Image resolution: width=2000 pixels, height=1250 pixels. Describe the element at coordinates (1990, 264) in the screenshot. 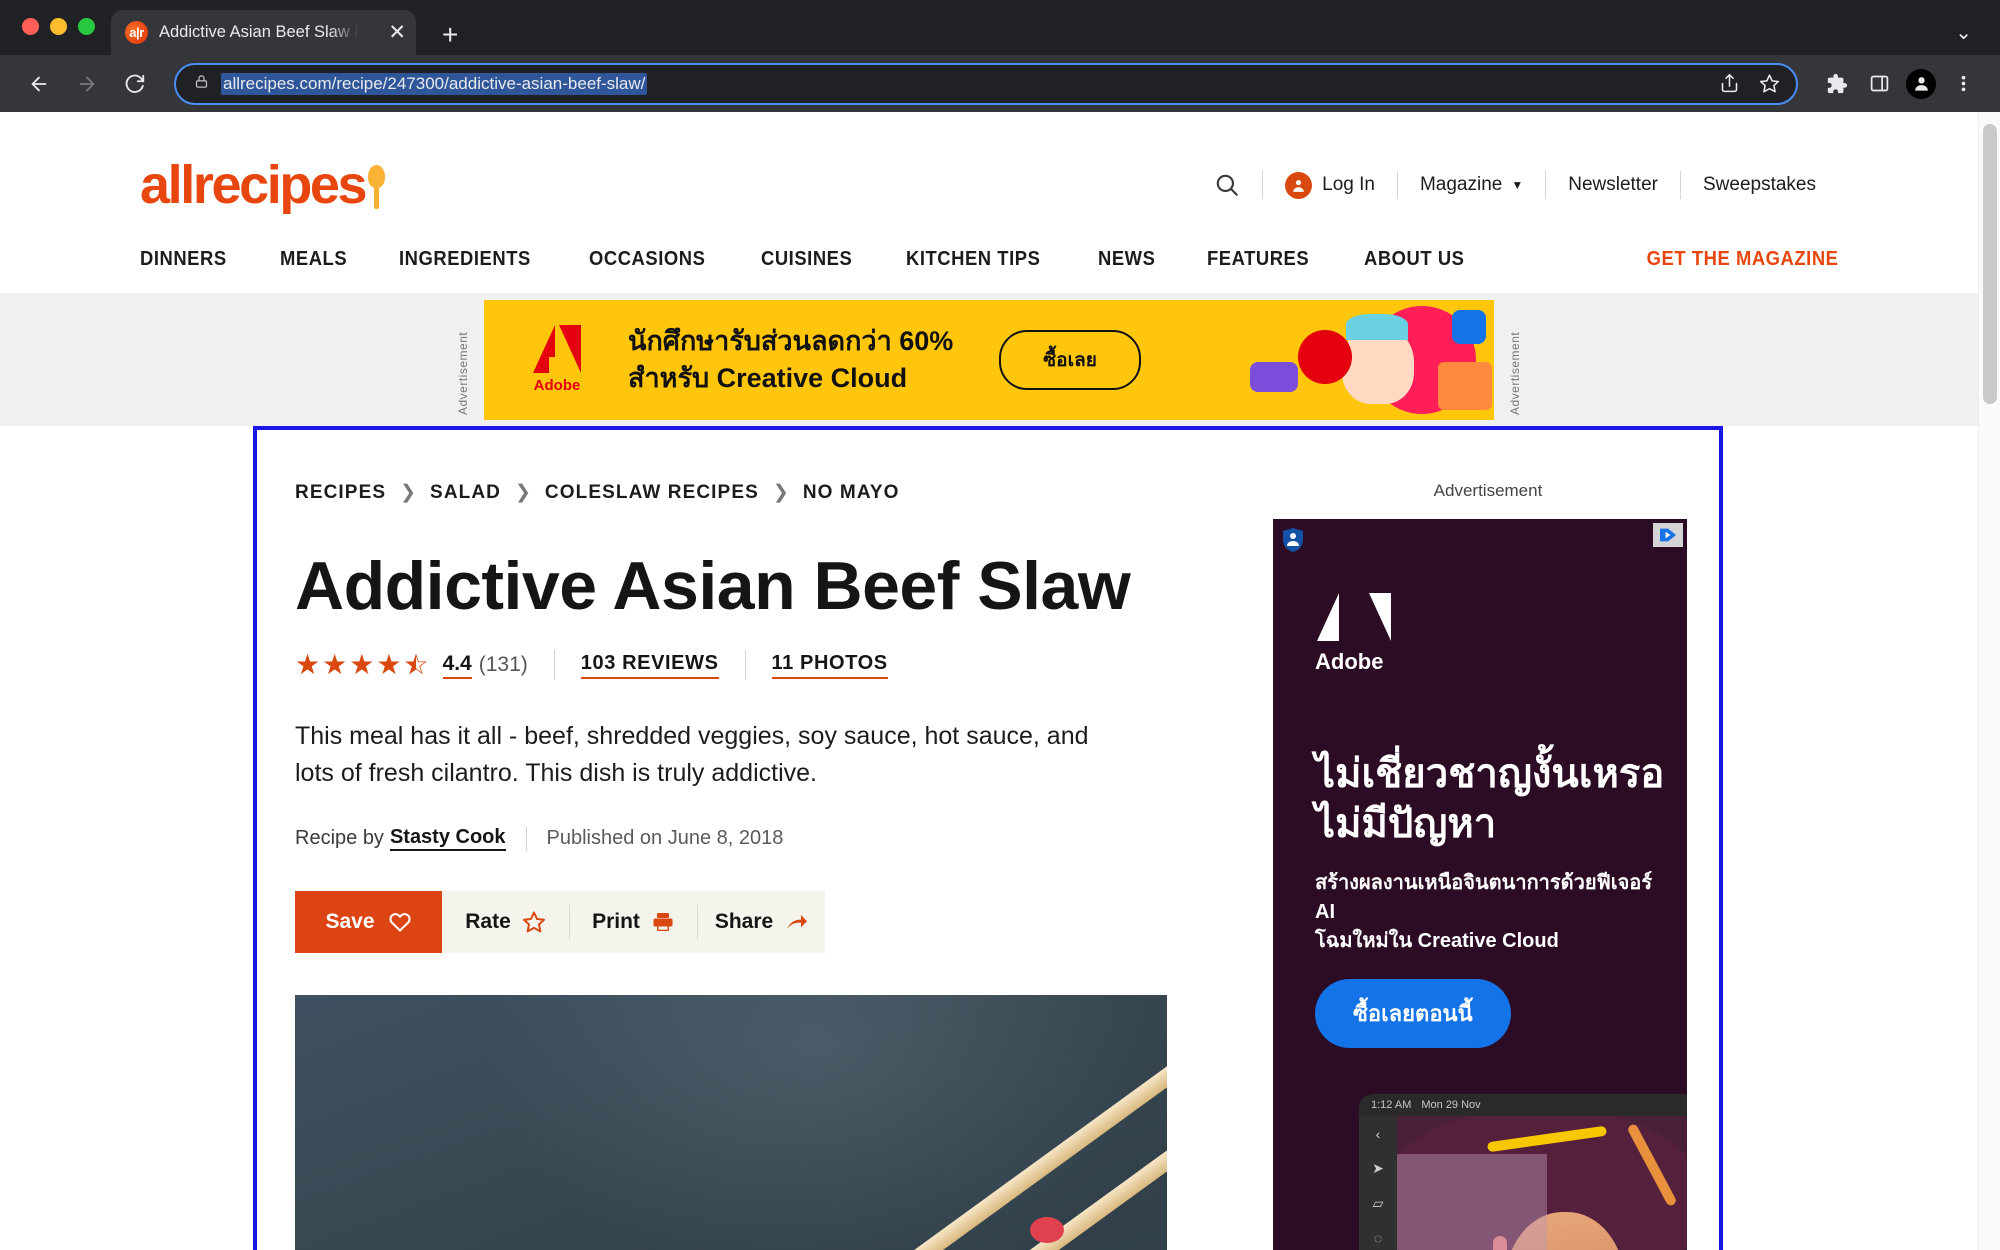

I see `scrollbar-thumb` at that location.